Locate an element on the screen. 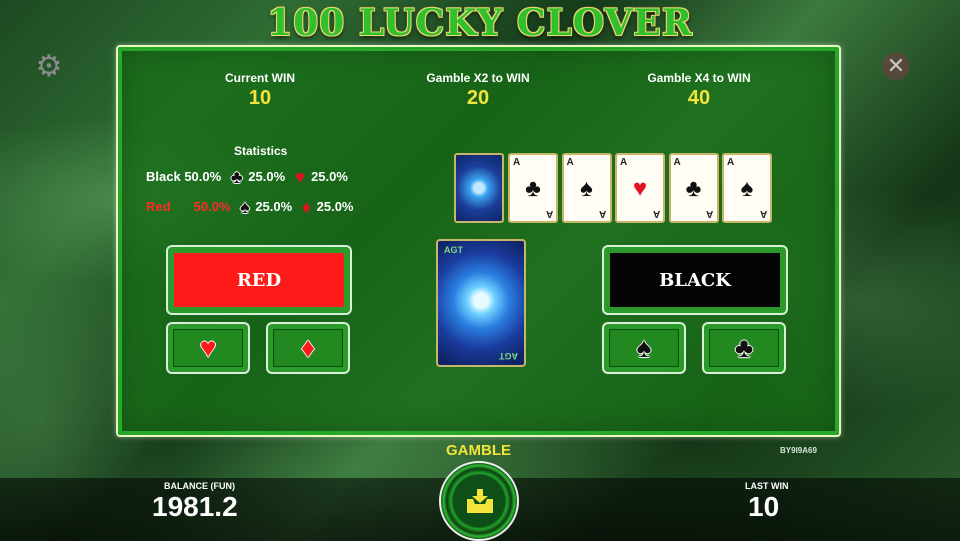  stat-row-black: Black 50.0% ♣ 25.0% ♥ 25.0% is located at coordinates (247, 177).